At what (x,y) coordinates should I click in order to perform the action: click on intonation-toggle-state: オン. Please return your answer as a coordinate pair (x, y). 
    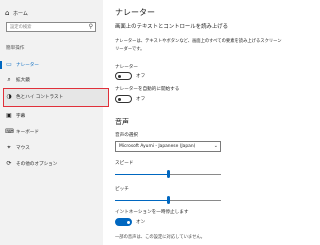
    Looking at the image, I should click on (141, 222).